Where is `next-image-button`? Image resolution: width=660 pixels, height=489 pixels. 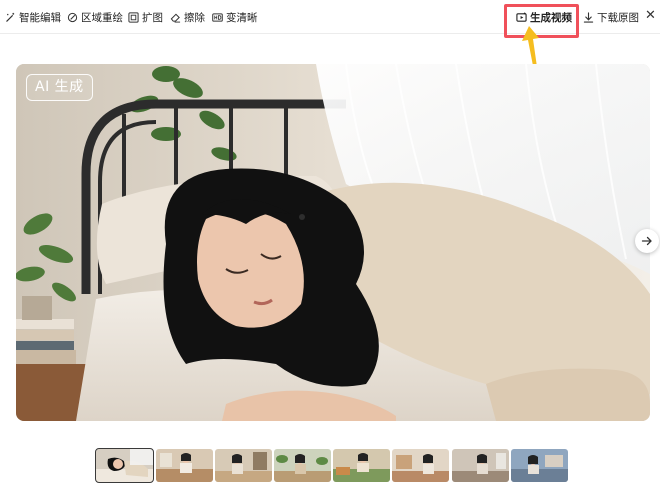 next-image-button is located at coordinates (647, 241).